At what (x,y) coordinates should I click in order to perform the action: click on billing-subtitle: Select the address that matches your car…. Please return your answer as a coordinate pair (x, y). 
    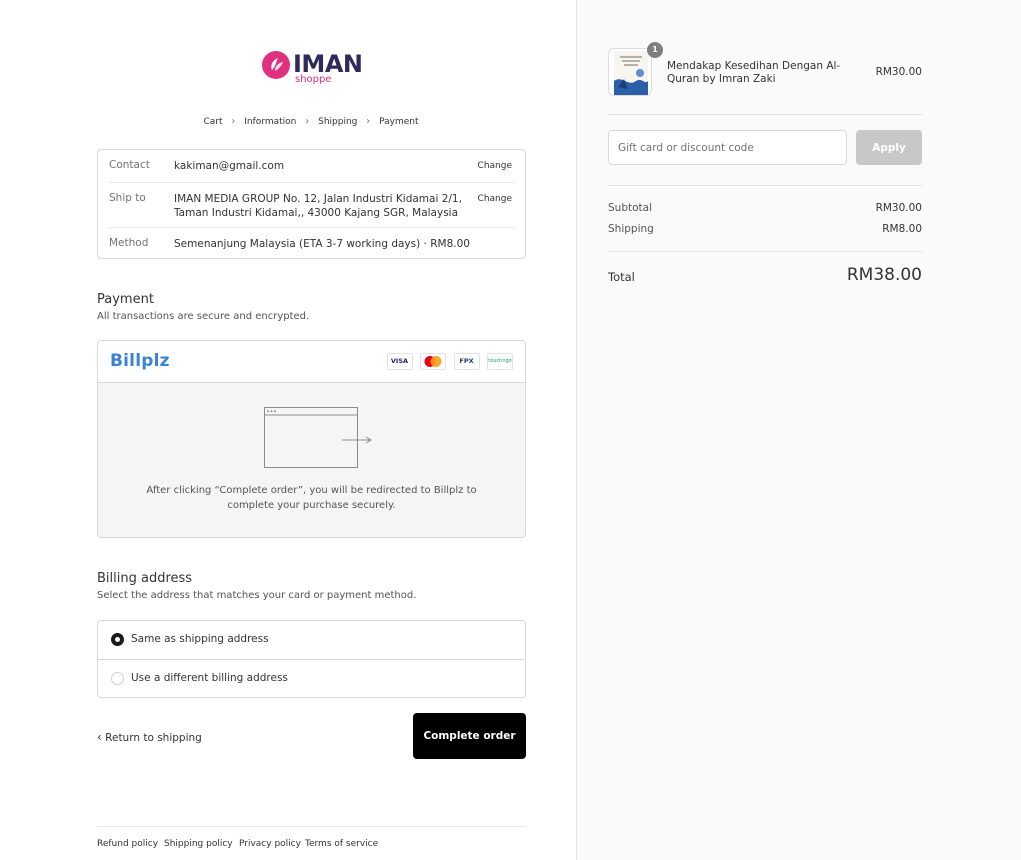
    Looking at the image, I should click on (257, 595).